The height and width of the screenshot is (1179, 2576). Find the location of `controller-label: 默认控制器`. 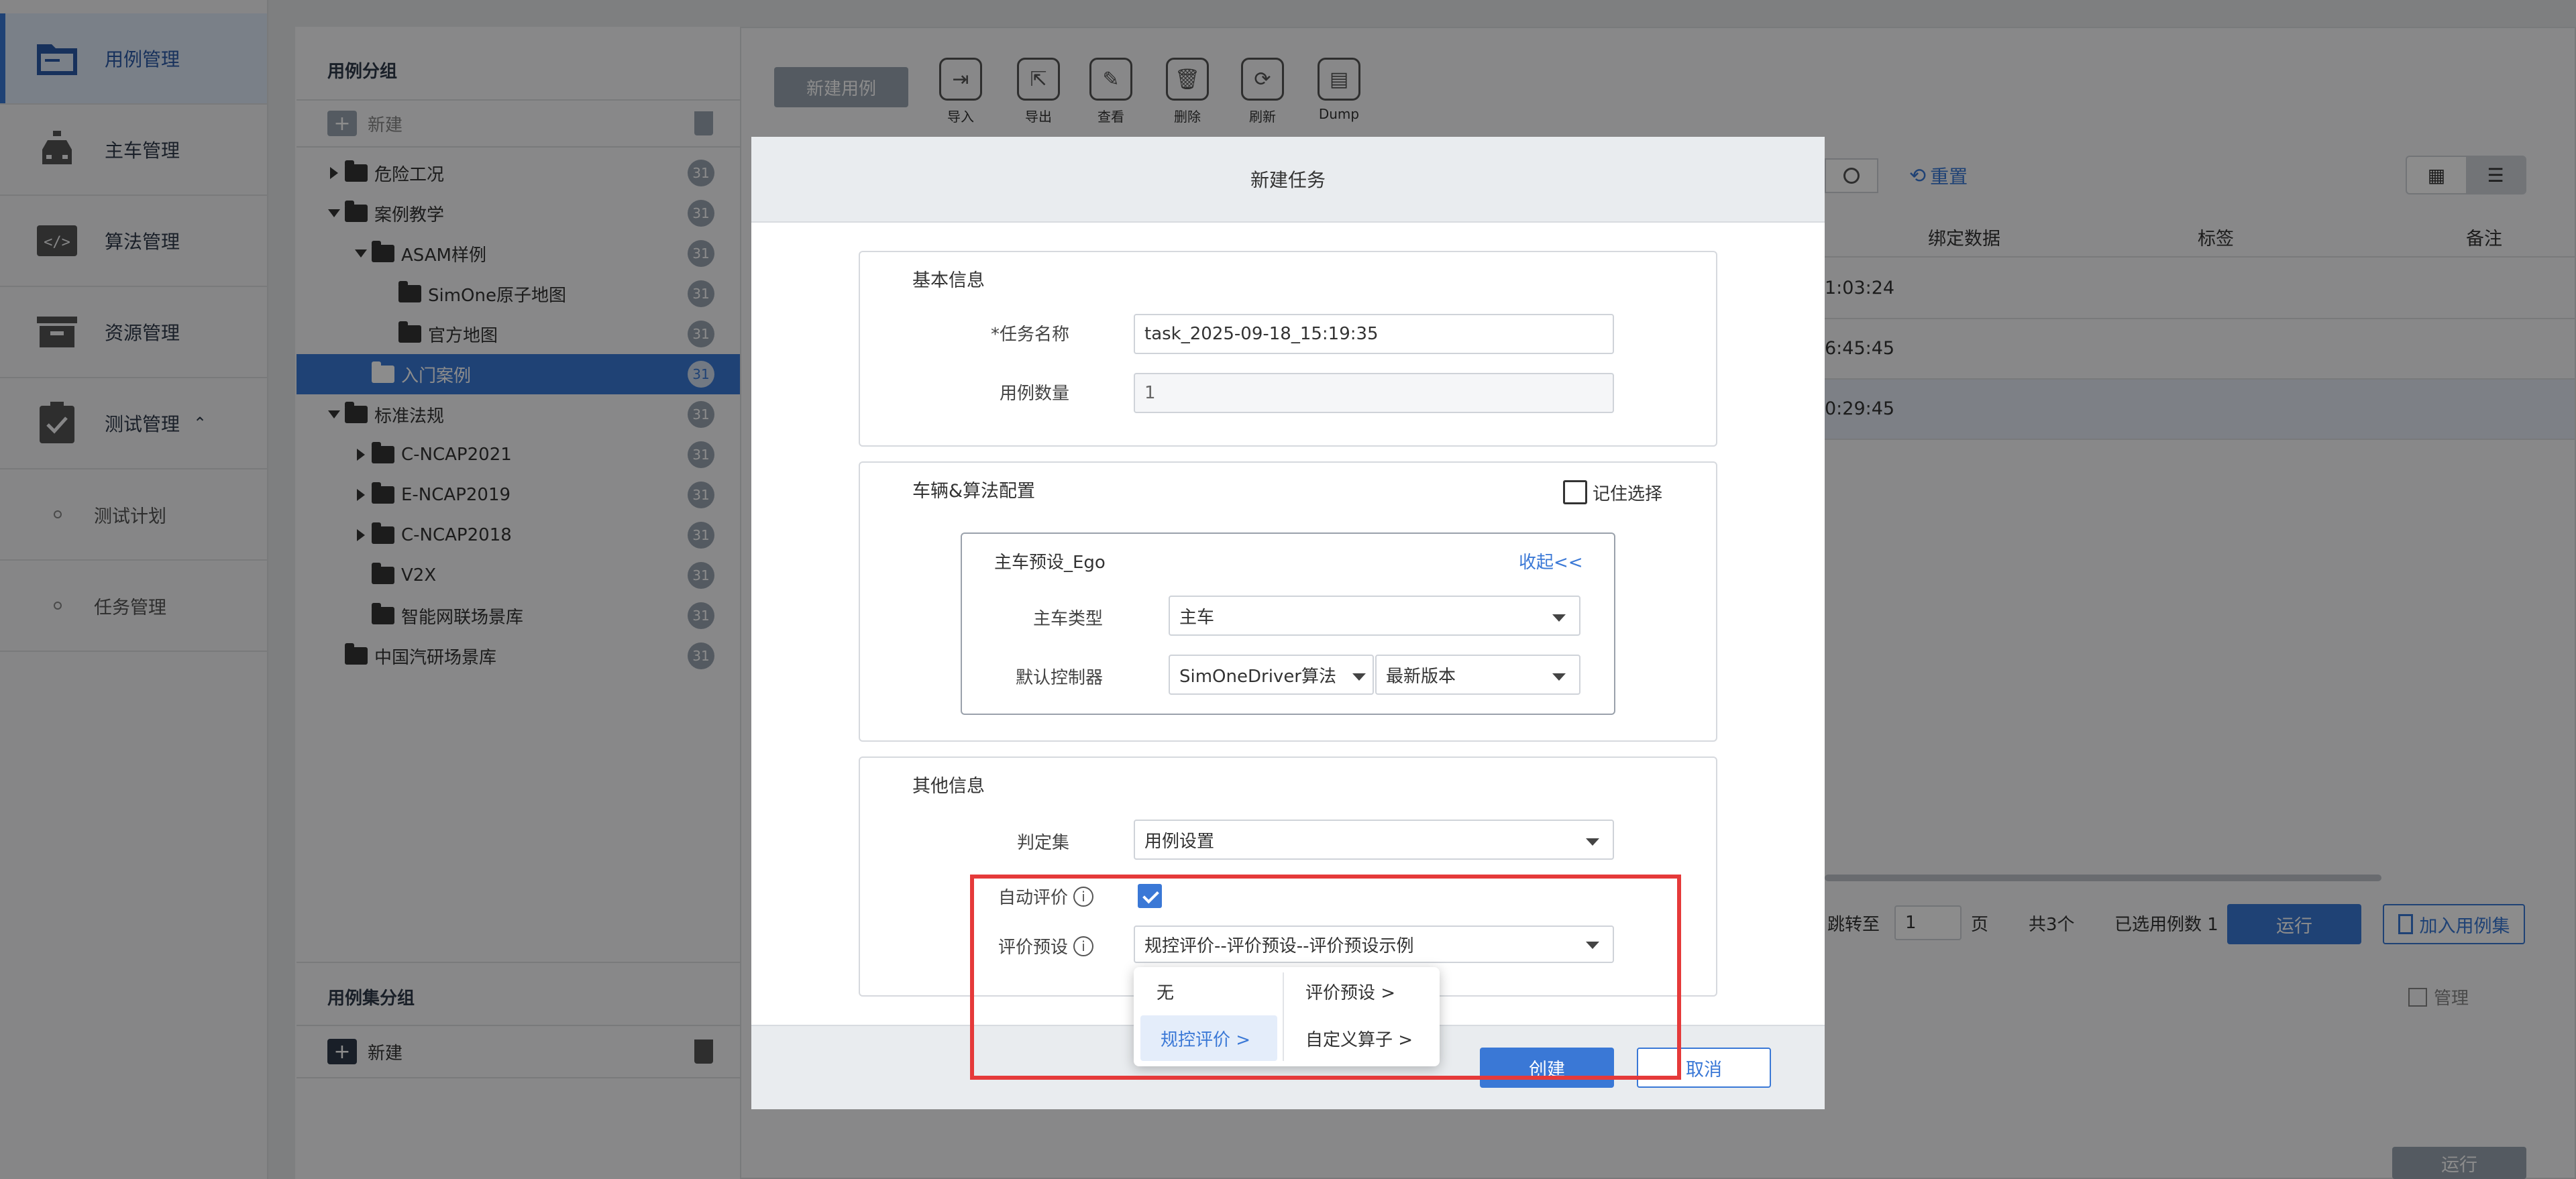

controller-label: 默认控制器 is located at coordinates (1059, 678).